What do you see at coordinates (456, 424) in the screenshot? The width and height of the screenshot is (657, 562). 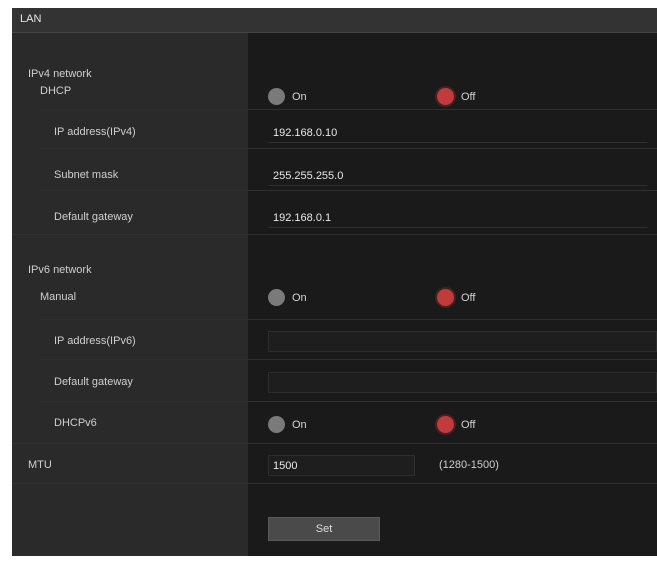 I see `dhcpv6-off-radio: Off` at bounding box center [456, 424].